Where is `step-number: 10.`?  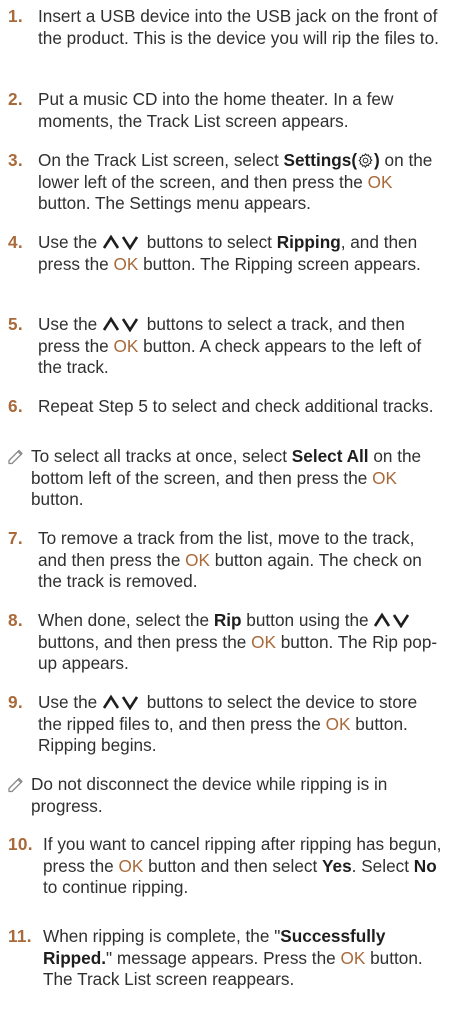
step-number: 10. is located at coordinates (20, 844).